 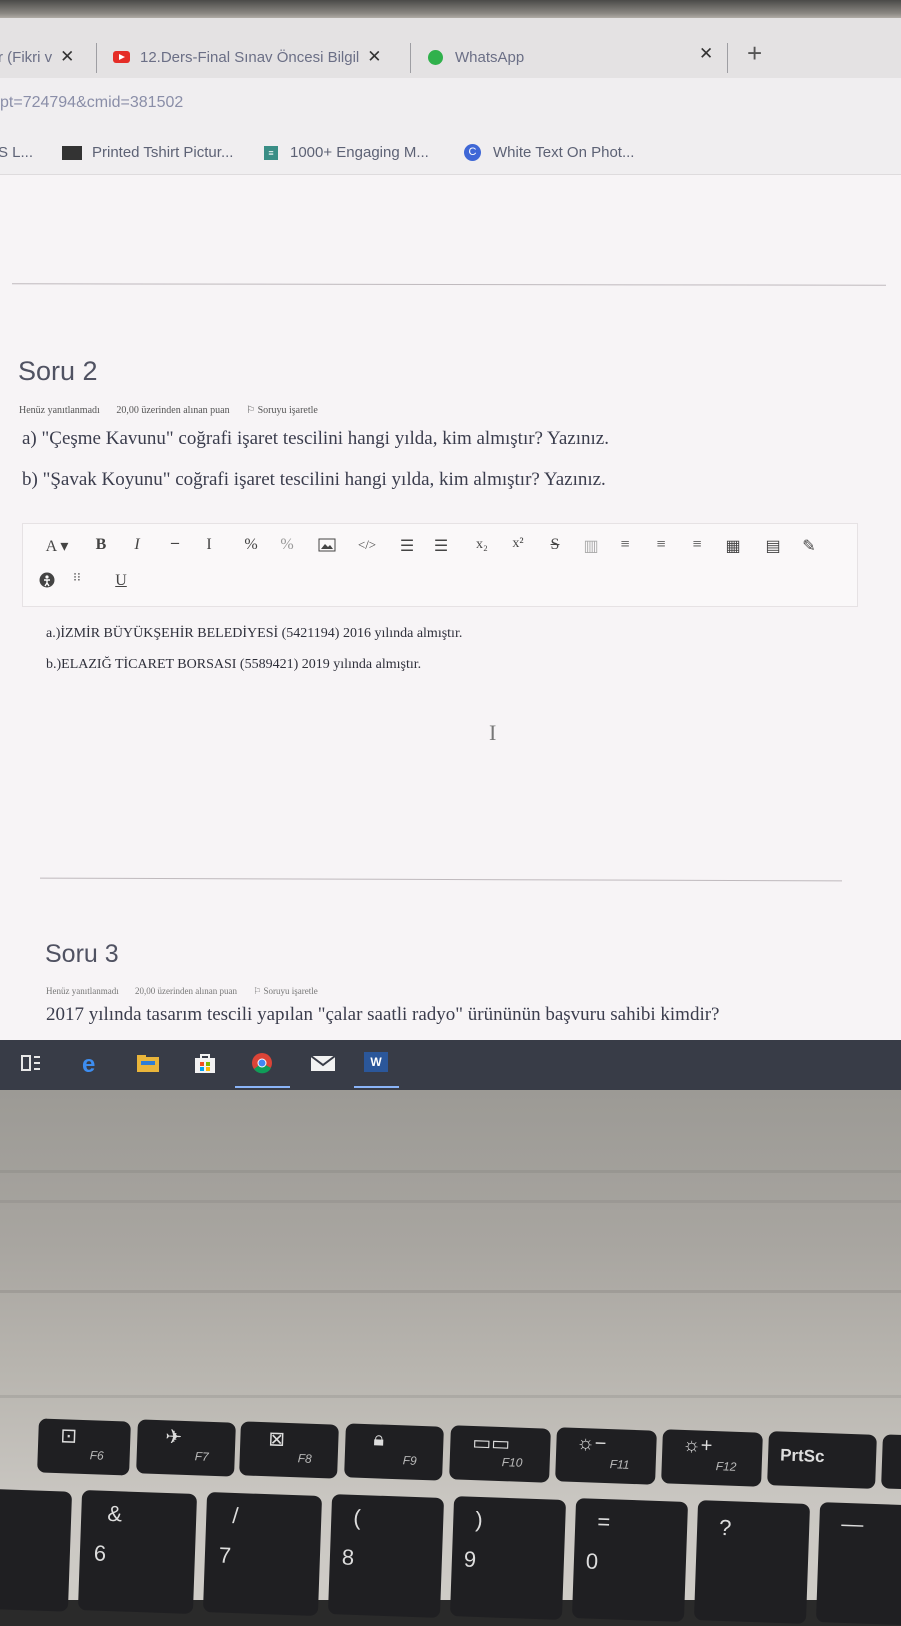 I want to click on address-text: pt=724794&cmid=381502, so click(x=92, y=102).